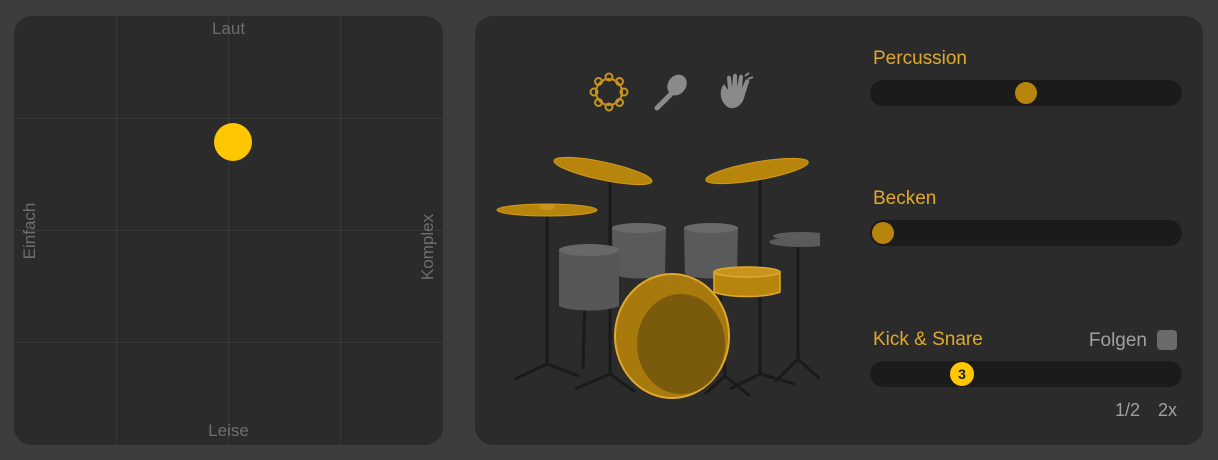  I want to click on pad-puck, so click(233, 142).